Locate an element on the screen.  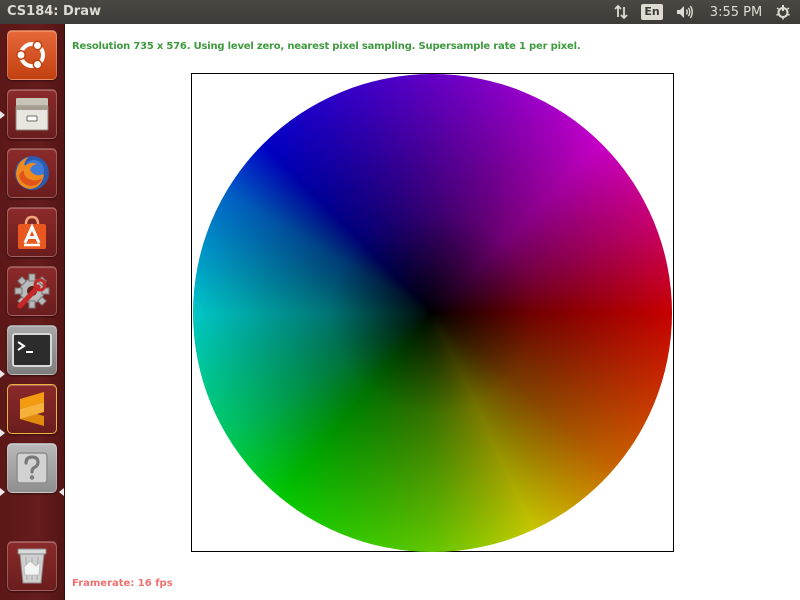
terminal-icon is located at coordinates (32, 350).